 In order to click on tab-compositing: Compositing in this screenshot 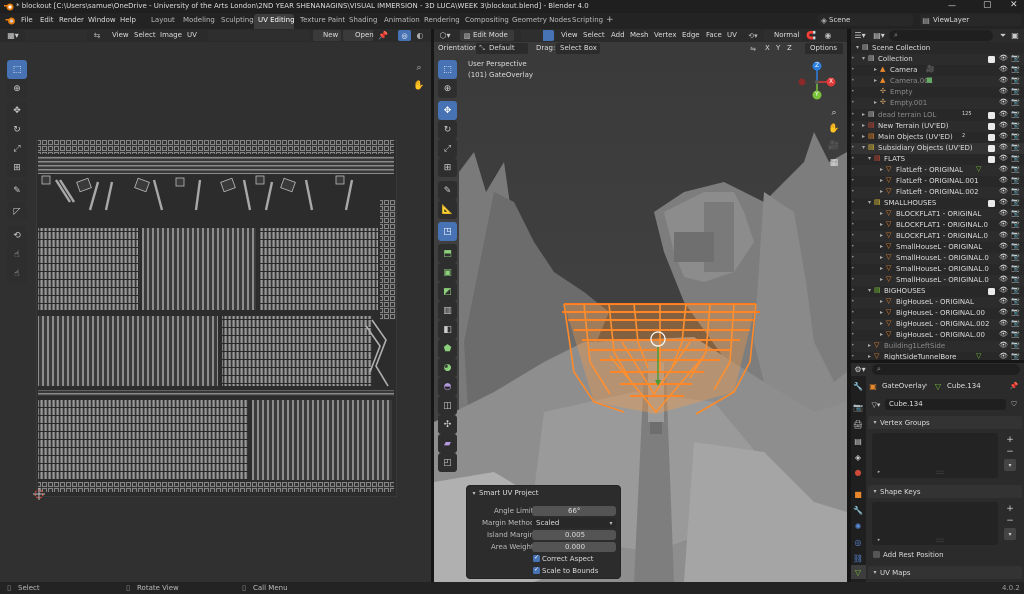, I will do `click(487, 20)`.